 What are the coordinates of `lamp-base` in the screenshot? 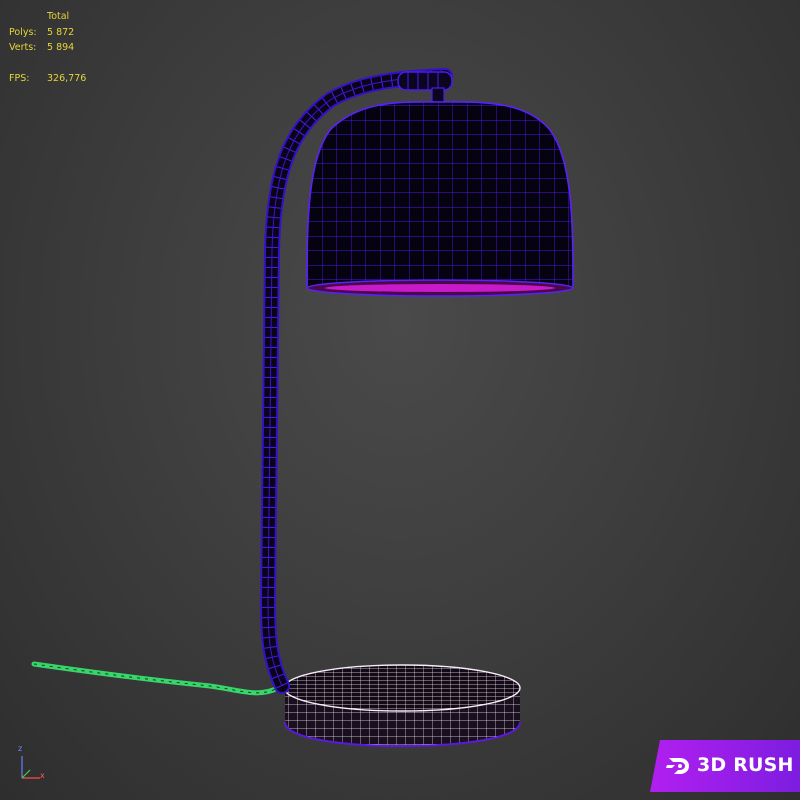 It's located at (402, 706).